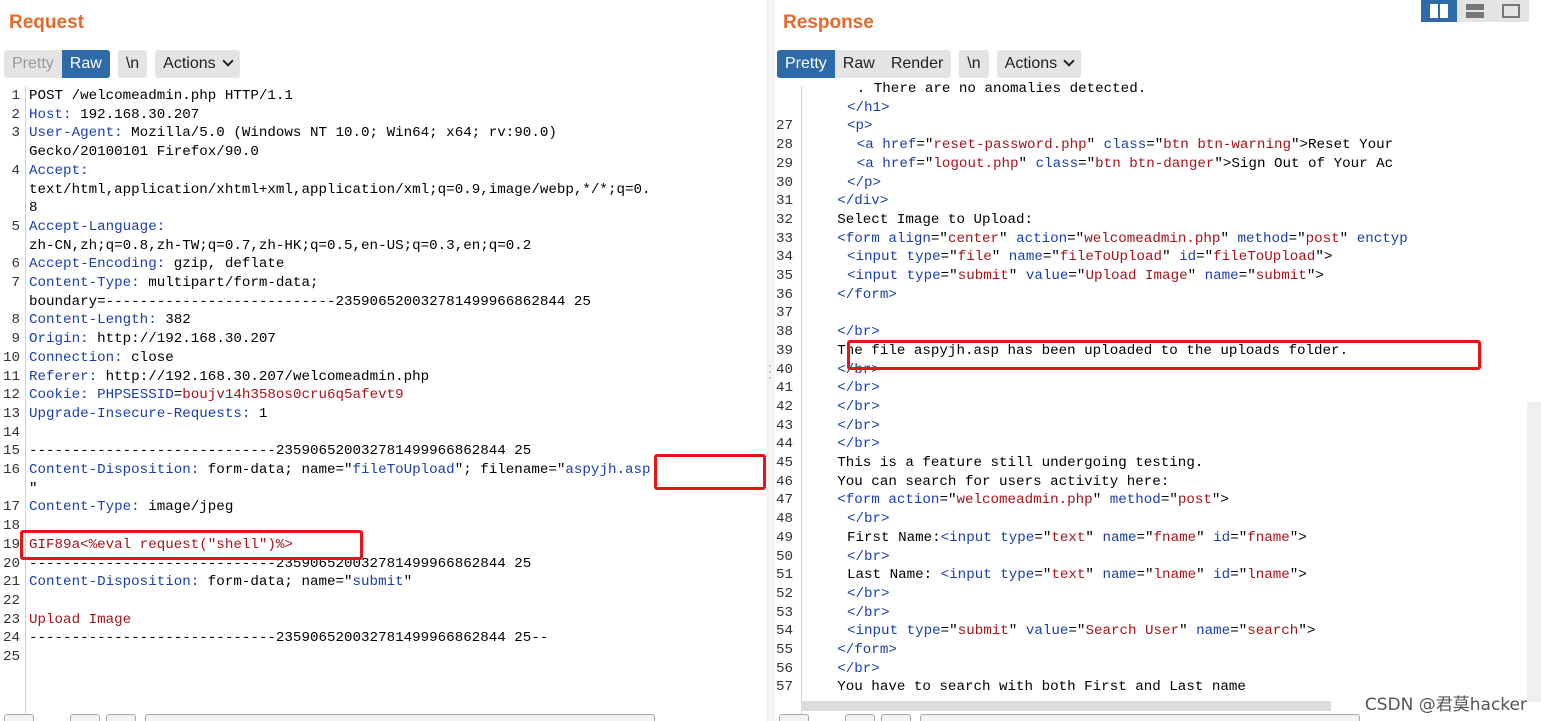  Describe the element at coordinates (1132, 631) in the screenshot. I see `token: Search User` at that location.